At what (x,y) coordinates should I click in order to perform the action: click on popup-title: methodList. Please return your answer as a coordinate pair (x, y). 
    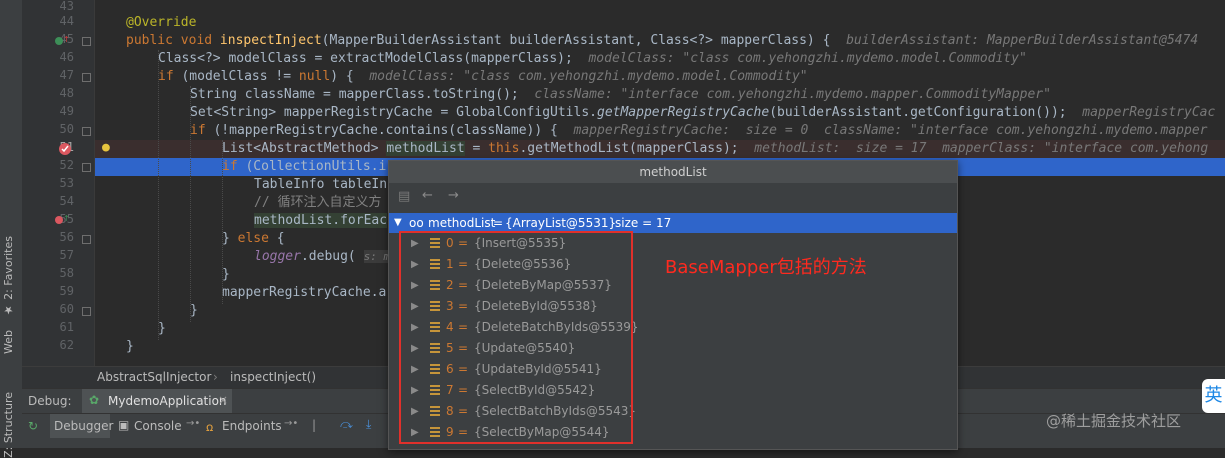
    Looking at the image, I should click on (673, 172).